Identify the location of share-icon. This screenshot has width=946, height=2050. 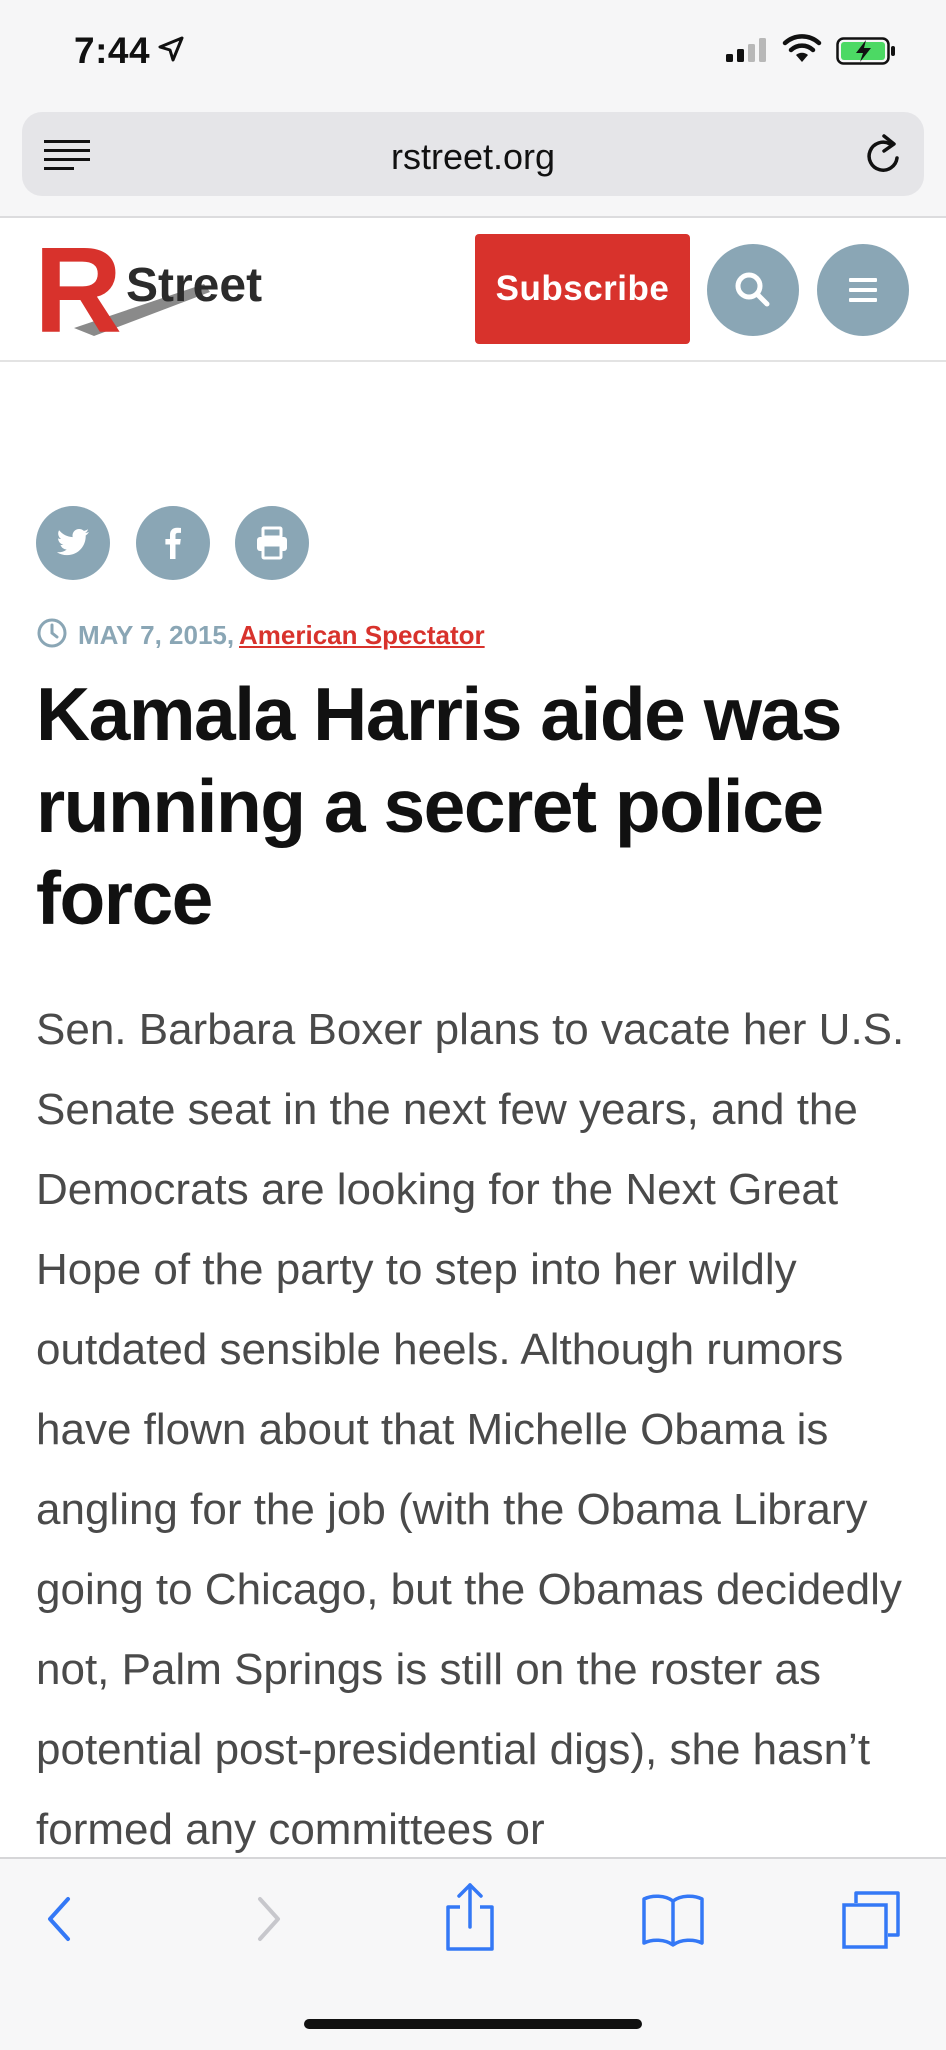
(470, 1917).